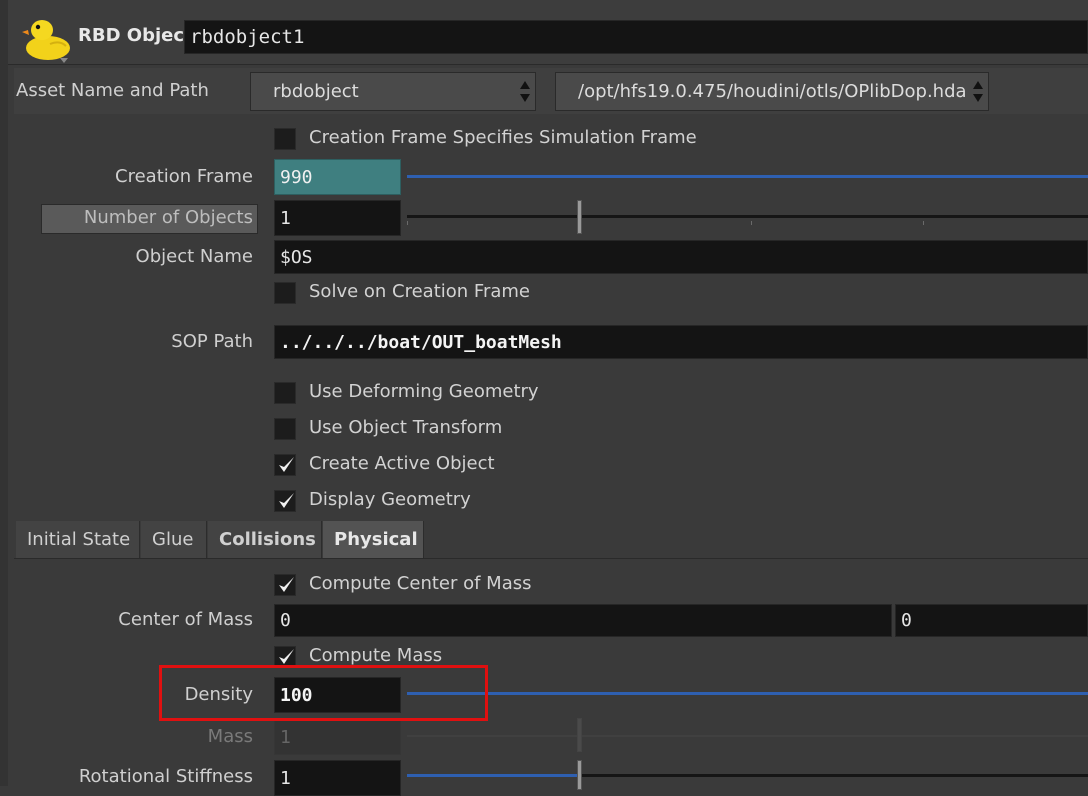 This screenshot has height=796, width=1088. I want to click on sop-path-label: SOP Path, so click(212, 341).